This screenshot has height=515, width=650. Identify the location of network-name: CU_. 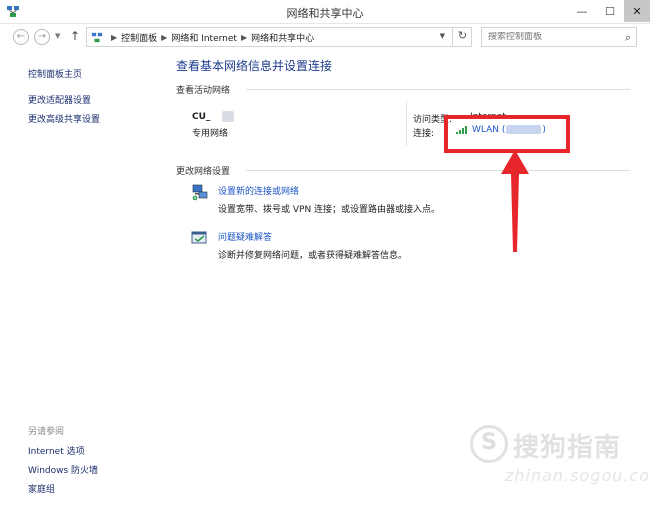
(201, 117).